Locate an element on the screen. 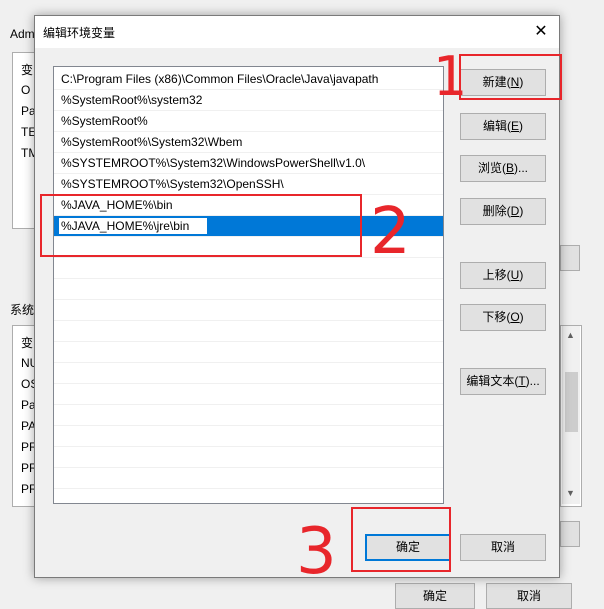 This screenshot has height=609, width=604. edit-button: 编辑(E) is located at coordinates (503, 126).